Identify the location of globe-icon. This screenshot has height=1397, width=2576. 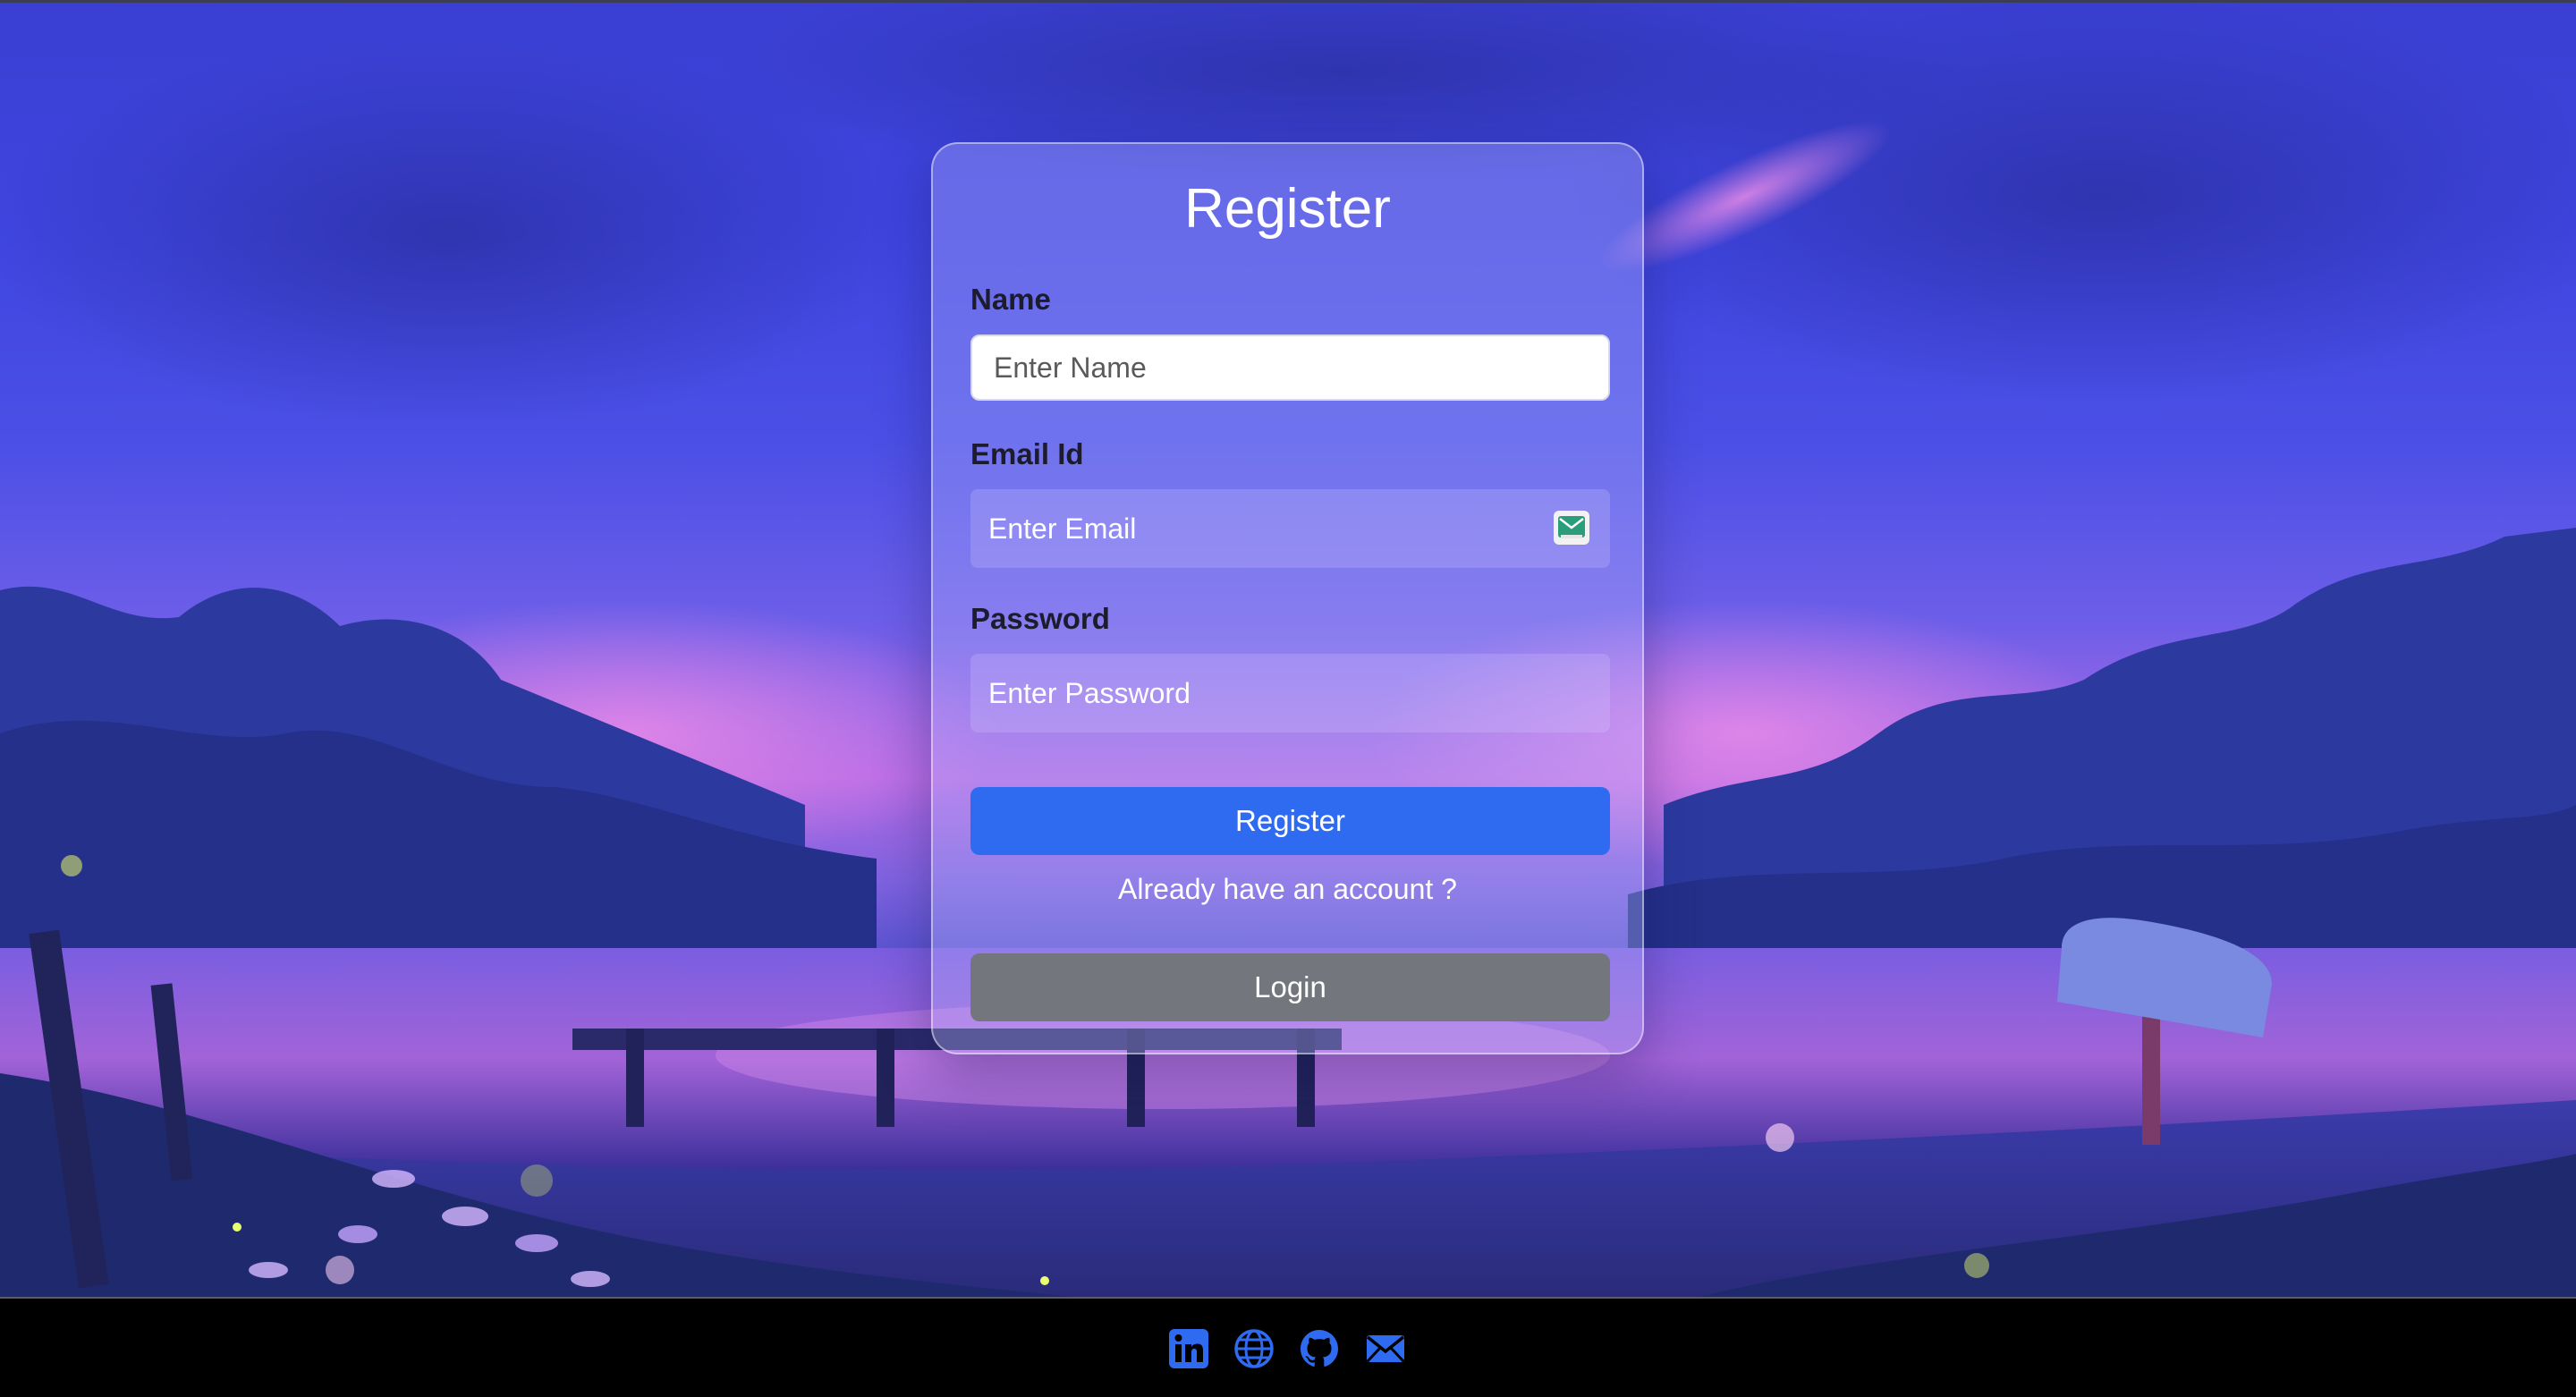
(1254, 1348).